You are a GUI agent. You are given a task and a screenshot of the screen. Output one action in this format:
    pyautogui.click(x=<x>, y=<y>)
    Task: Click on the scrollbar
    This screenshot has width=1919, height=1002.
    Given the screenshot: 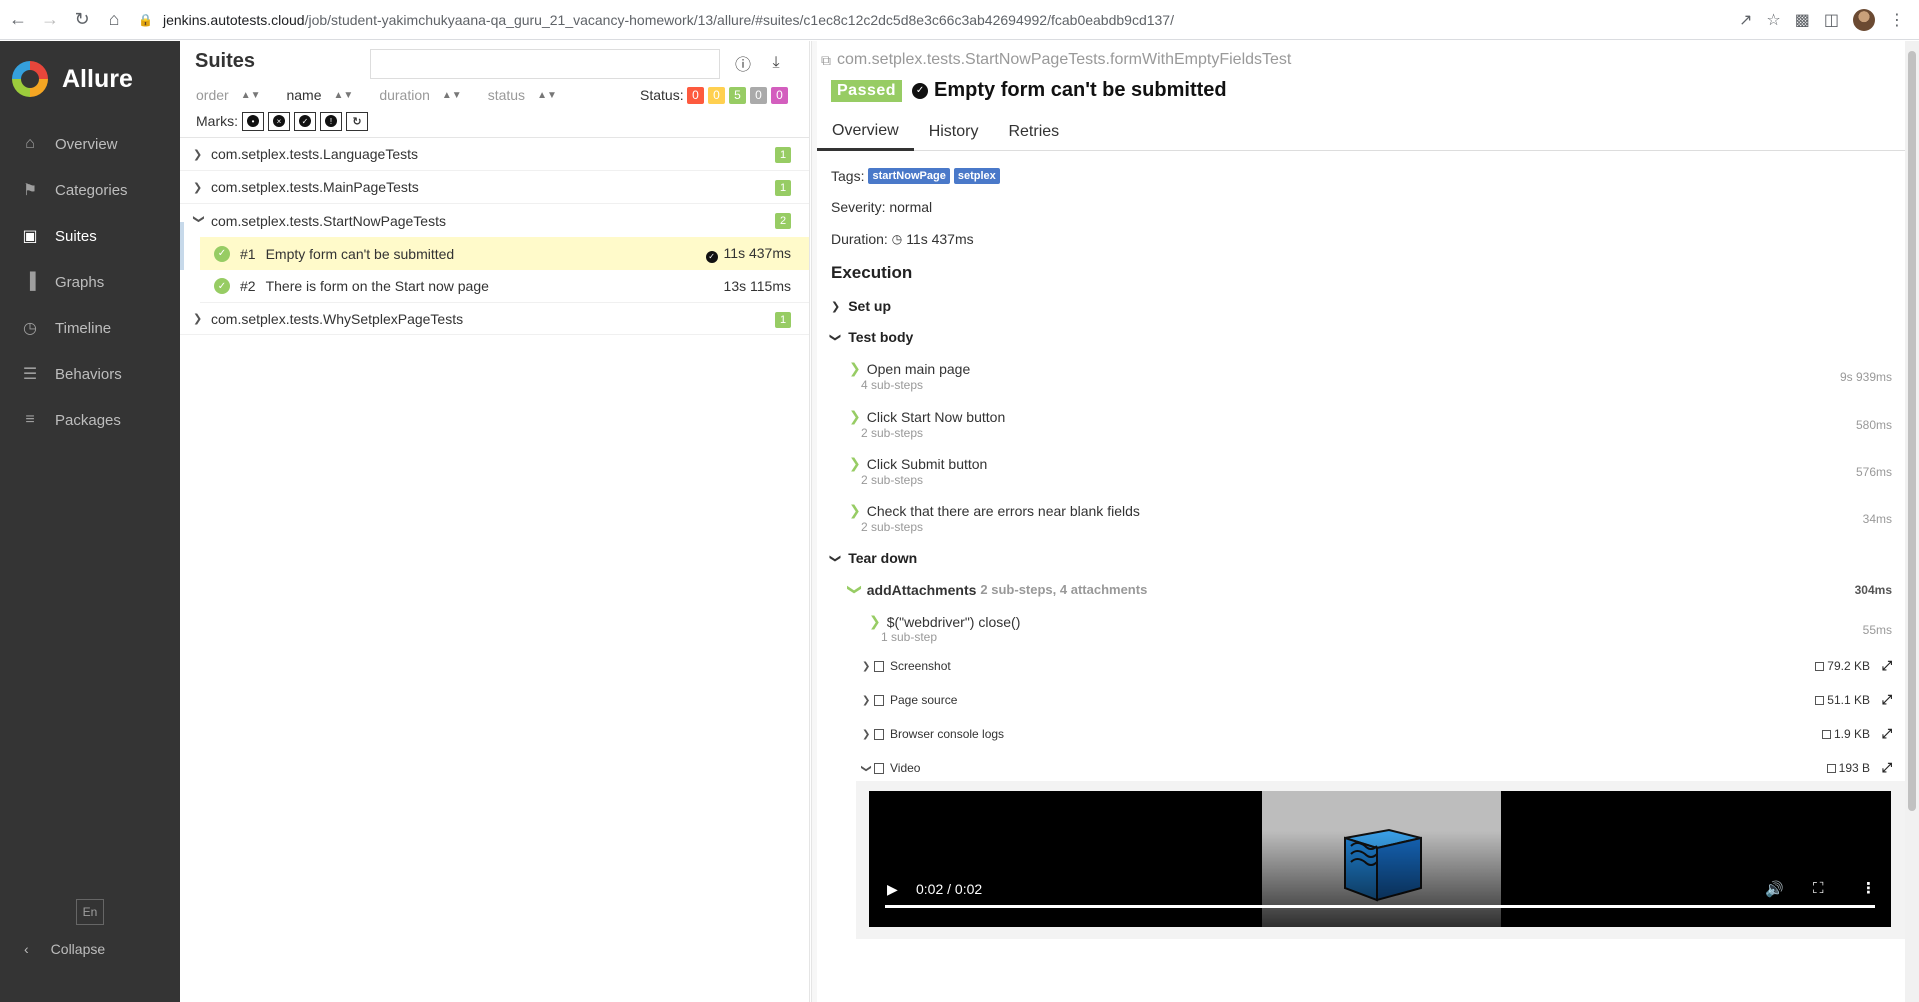 What is the action you would take?
    pyautogui.click(x=1912, y=521)
    